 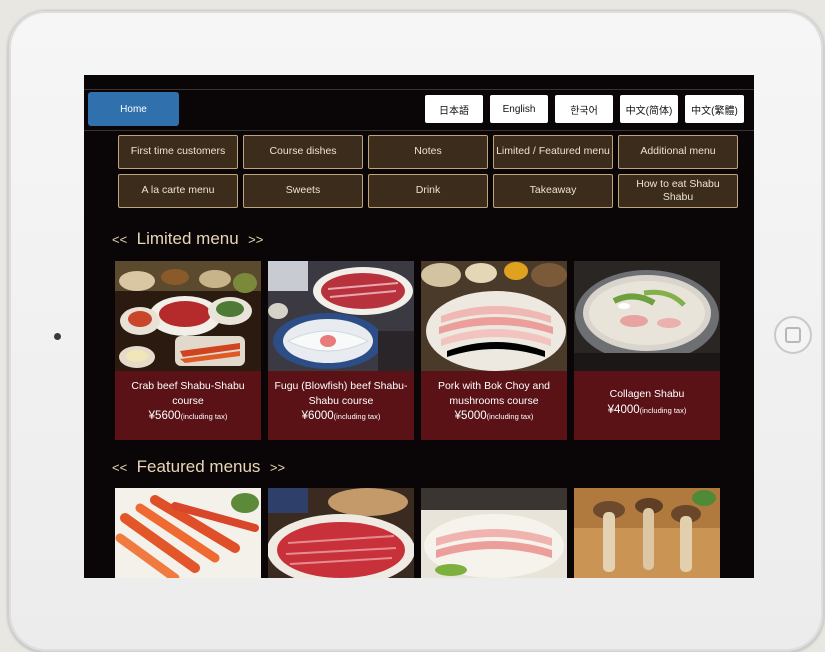 What do you see at coordinates (419, 110) in the screenshot?
I see `top-bar: Home 日本語 English 한국어 中文(简体) 中文(繁體)` at bounding box center [419, 110].